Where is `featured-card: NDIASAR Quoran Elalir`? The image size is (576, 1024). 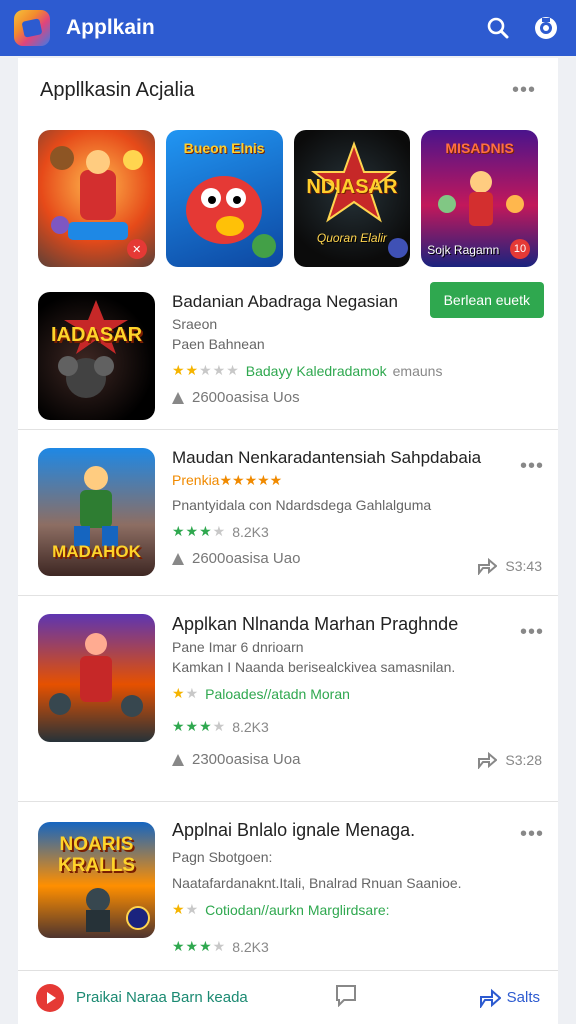
featured-card: NDIASAR Quoran Elalir is located at coordinates (352, 198).